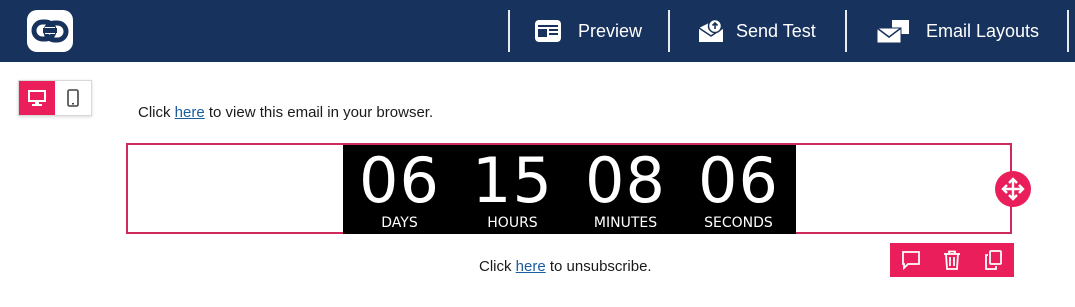 This screenshot has height=307, width=1075. I want to click on send-test-button: Send Test, so click(757, 31).